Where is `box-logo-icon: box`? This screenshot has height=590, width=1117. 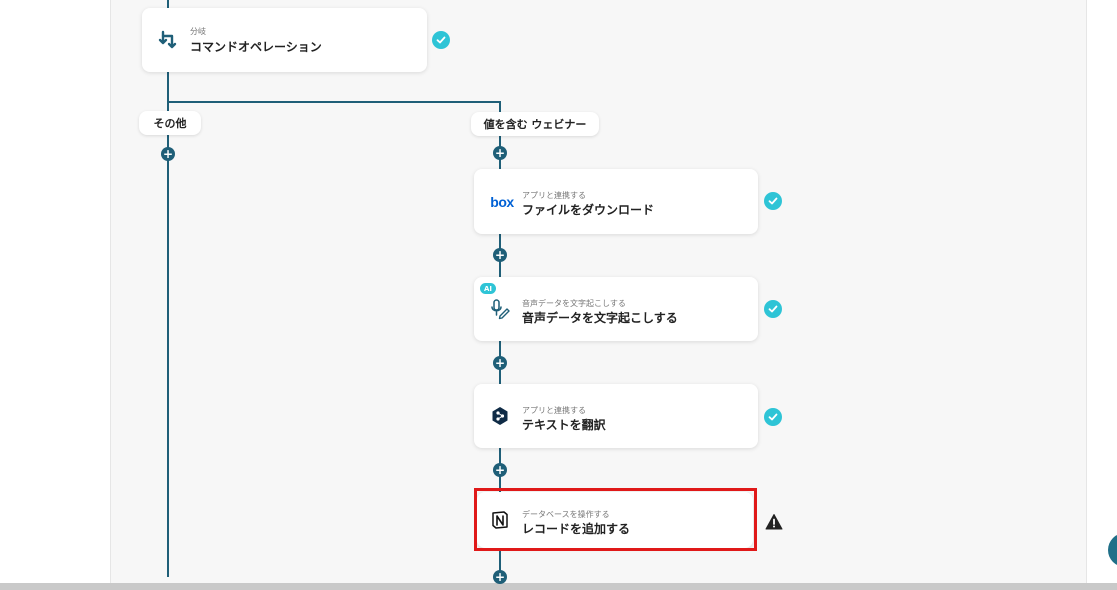 box-logo-icon: box is located at coordinates (502, 202).